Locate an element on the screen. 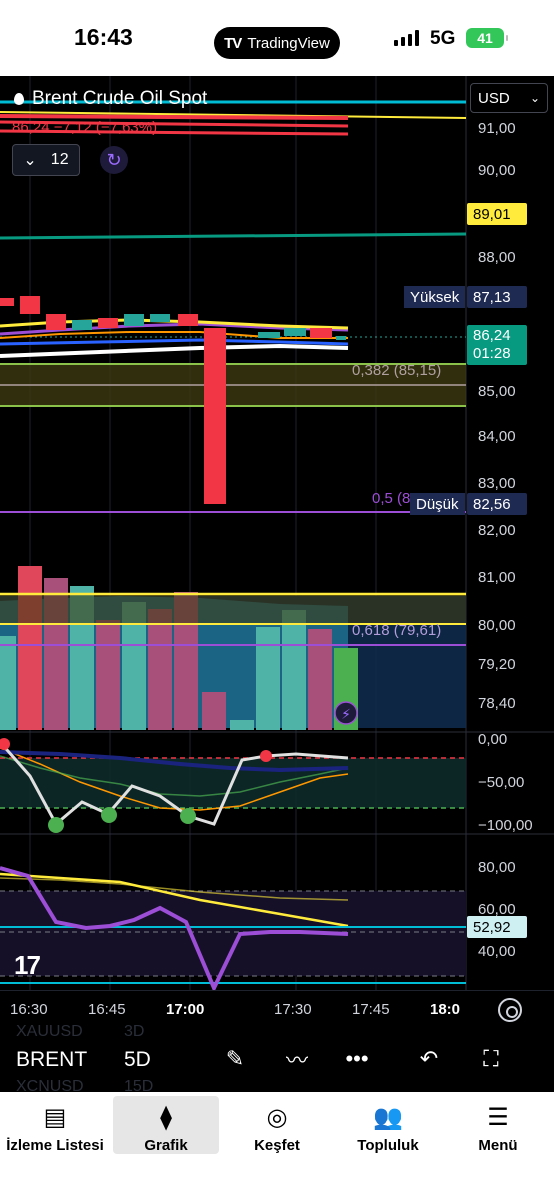 The image size is (554, 1200). people-icon: 👥 is located at coordinates (388, 1117).